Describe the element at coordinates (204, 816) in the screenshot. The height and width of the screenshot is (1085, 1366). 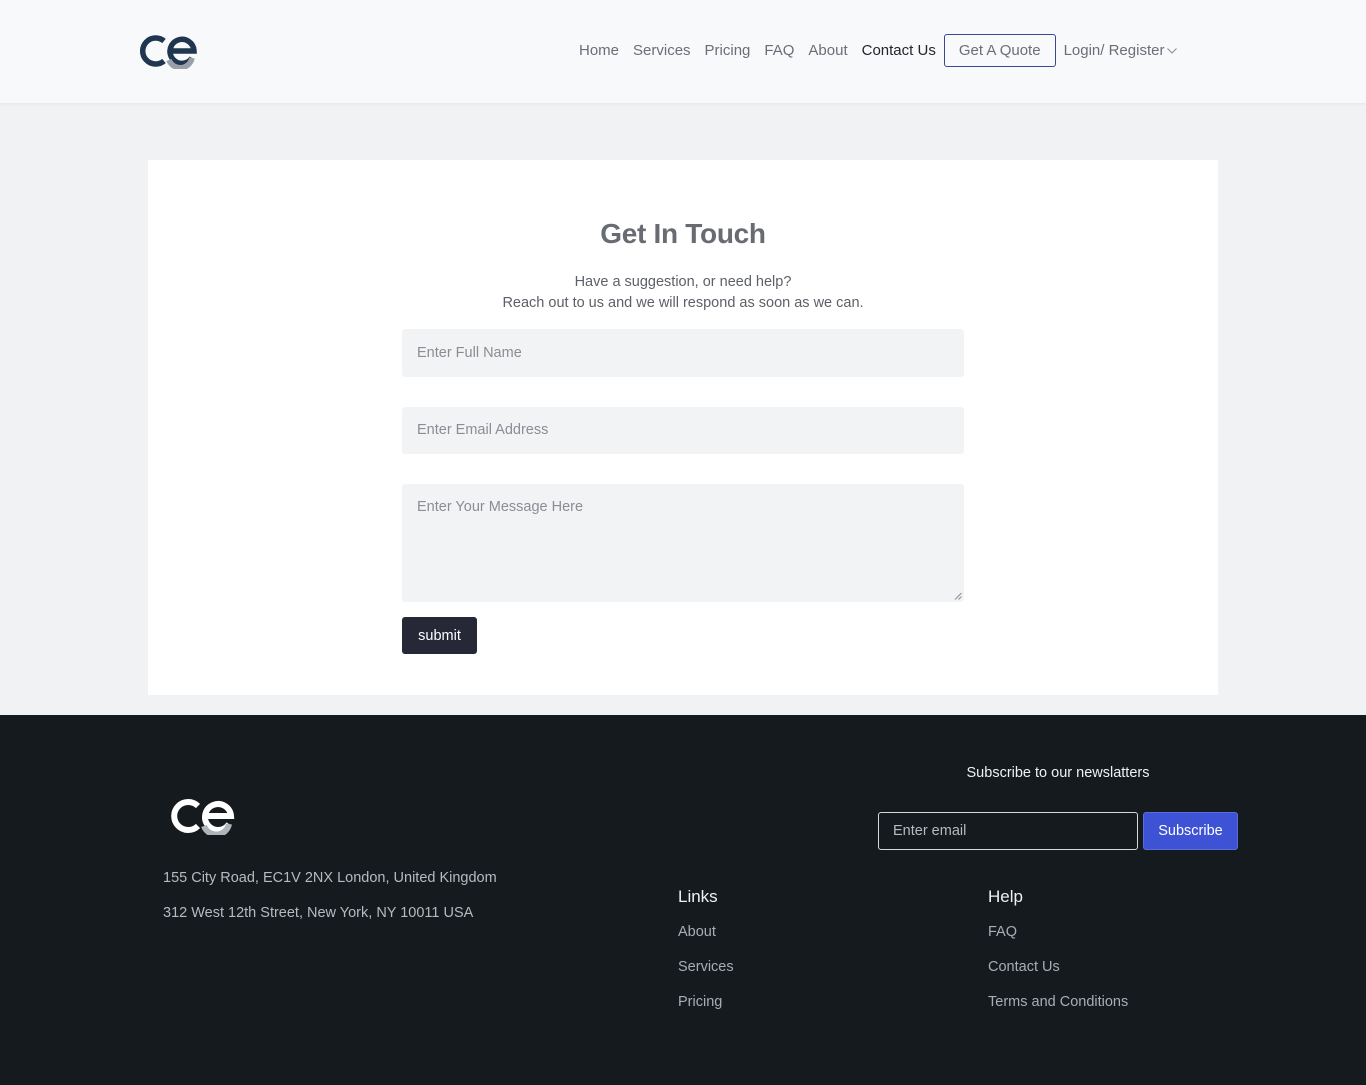
I see `footer-brand-logo` at that location.